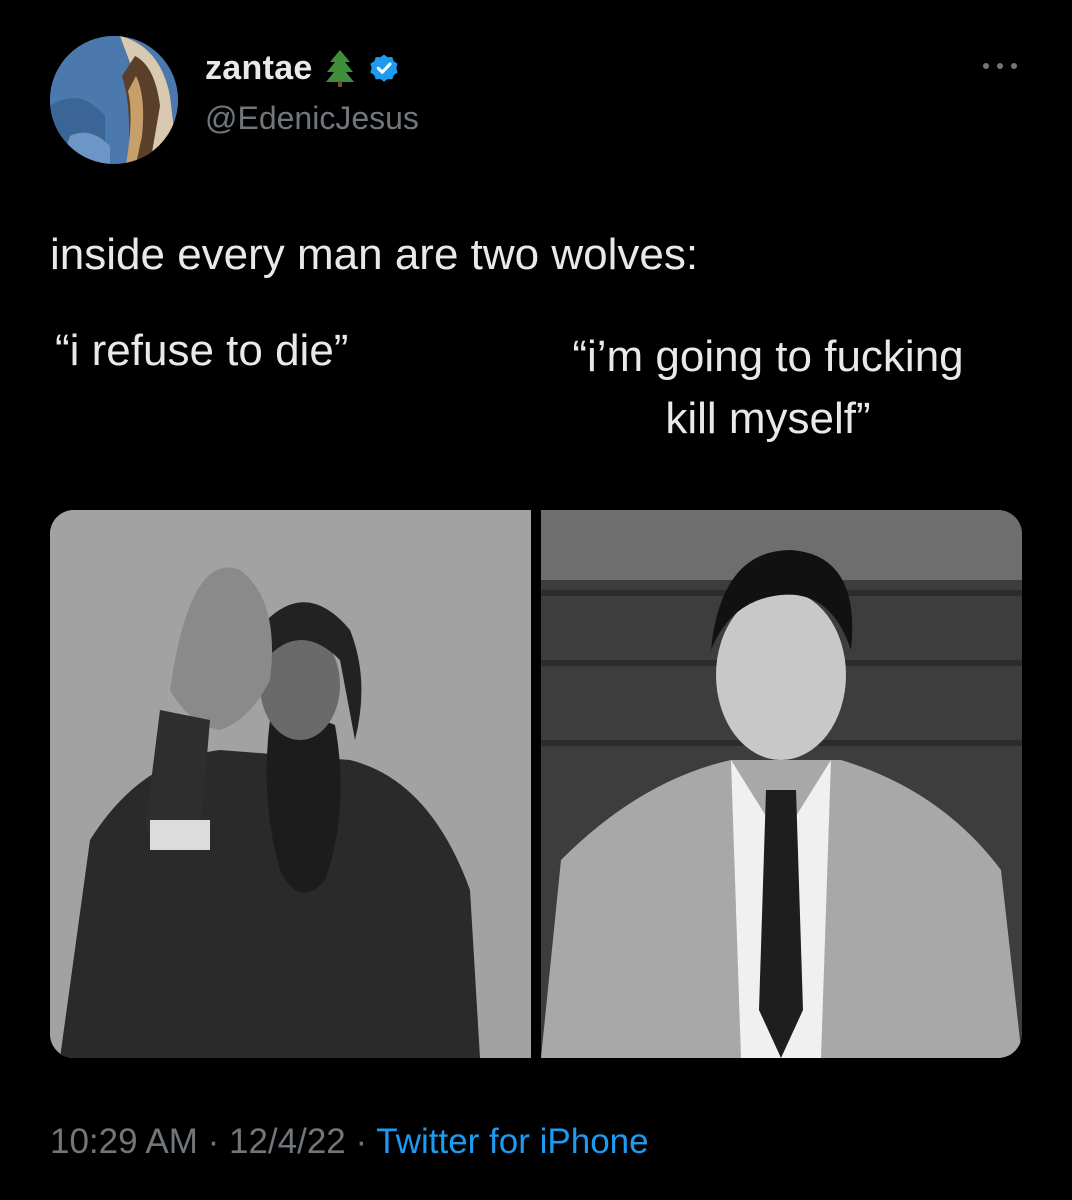 The image size is (1072, 1200). I want to click on tweet-text: inside every man are two wolves:, so click(374, 254).